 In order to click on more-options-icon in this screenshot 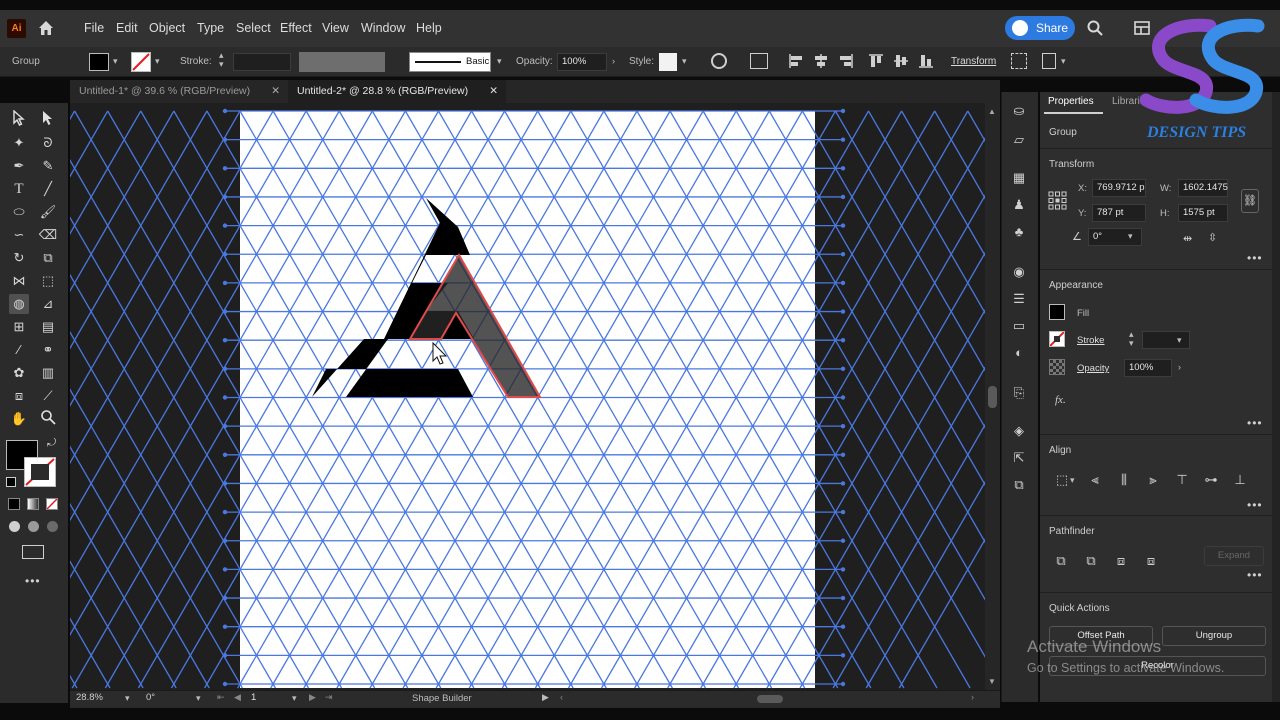, I will do `click(1049, 61)`.